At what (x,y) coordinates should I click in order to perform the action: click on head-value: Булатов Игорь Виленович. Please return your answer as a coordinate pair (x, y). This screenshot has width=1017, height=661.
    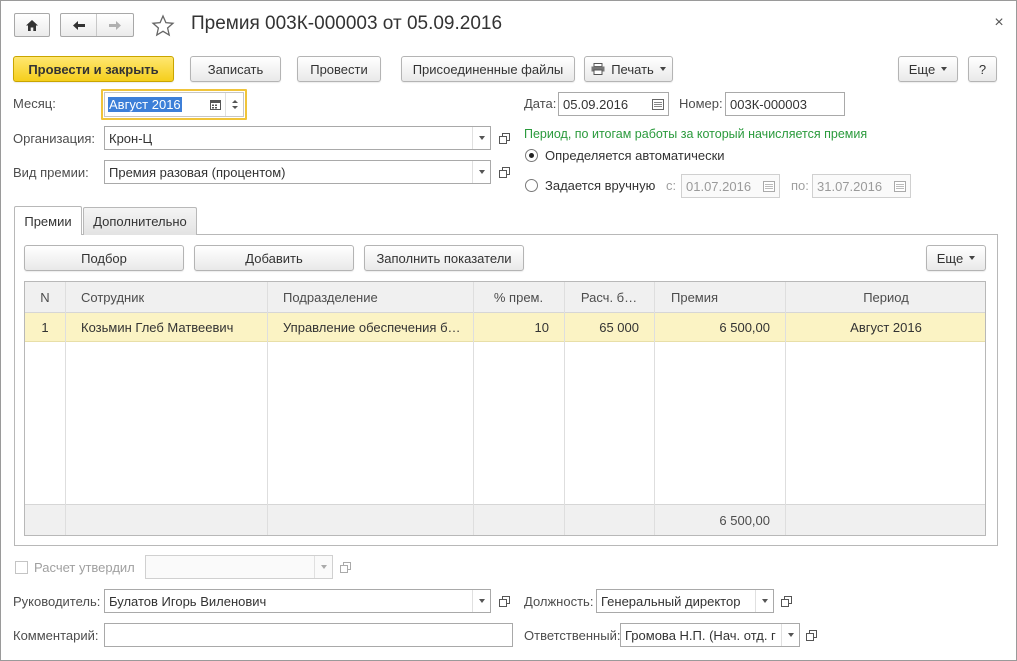
    Looking at the image, I should click on (188, 601).